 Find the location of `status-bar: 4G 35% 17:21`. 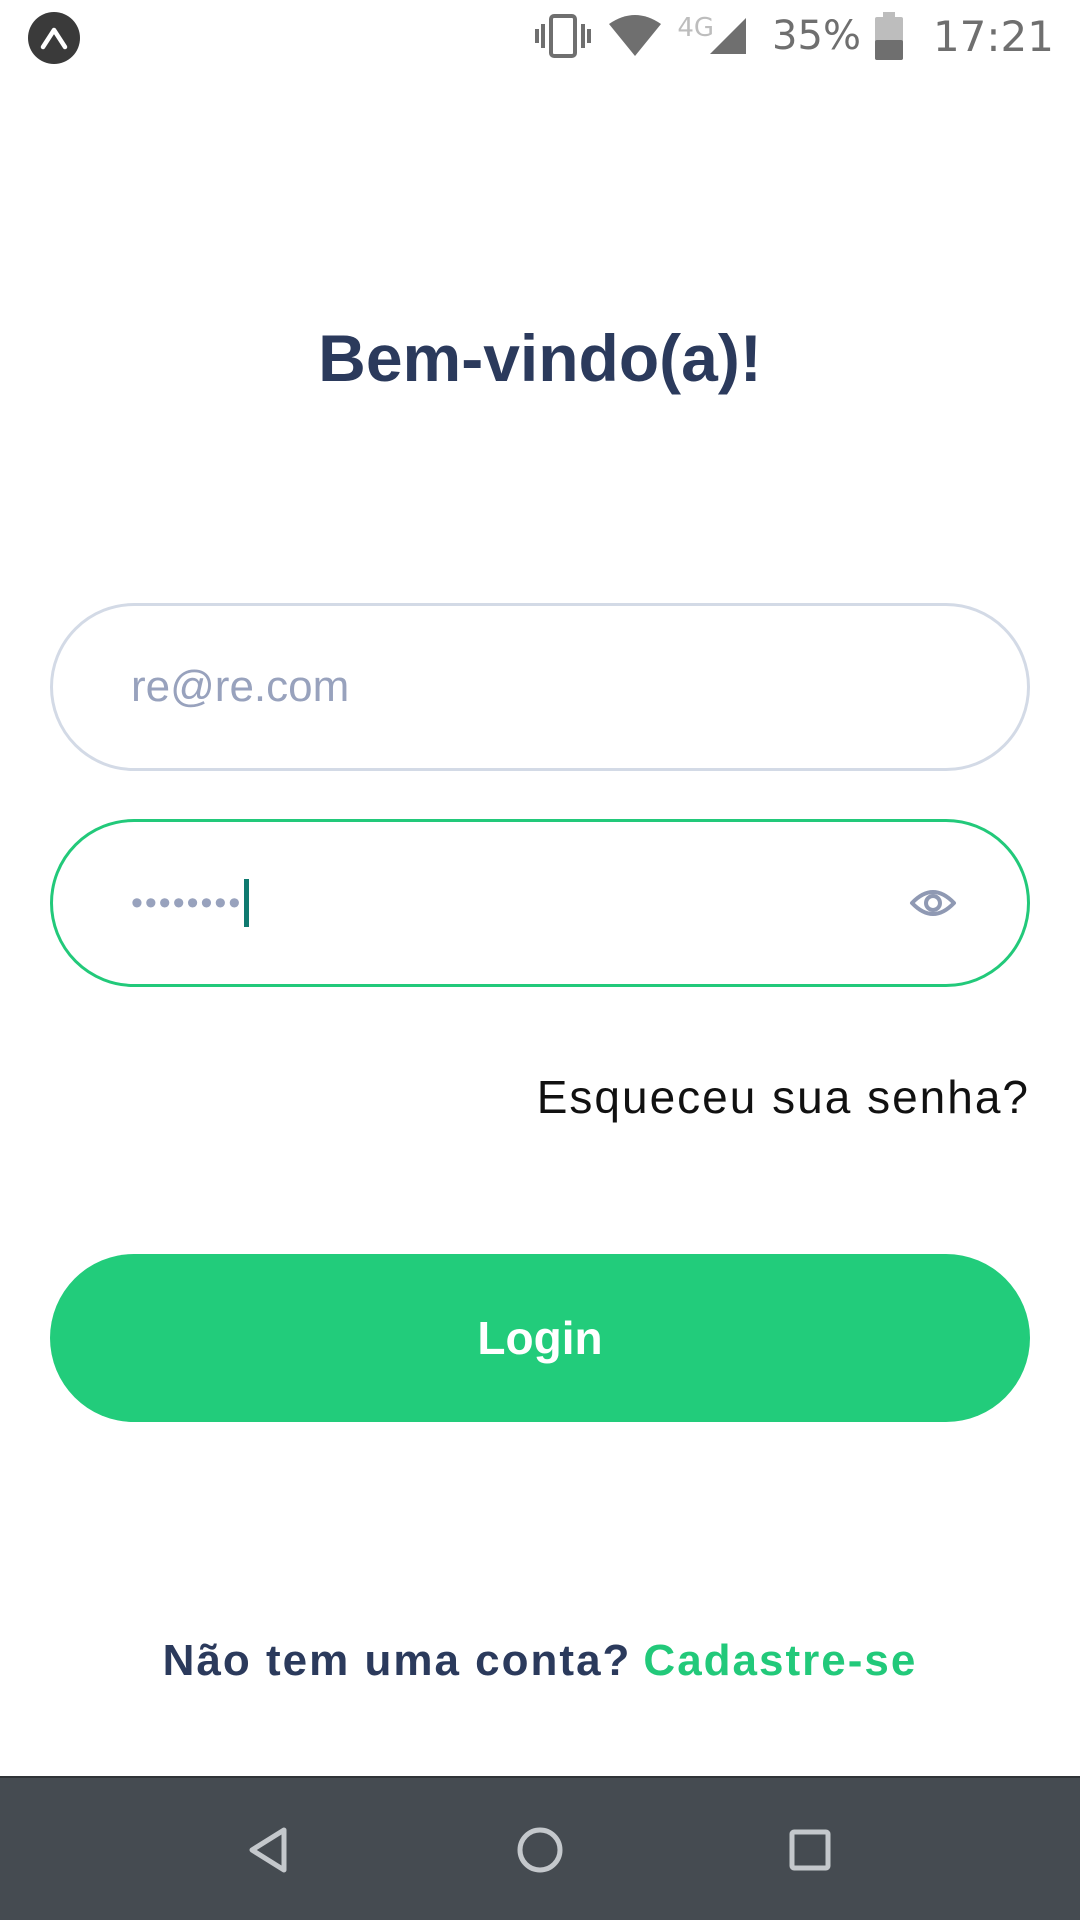

status-bar: 4G 35% 17:21 is located at coordinates (540, 36).